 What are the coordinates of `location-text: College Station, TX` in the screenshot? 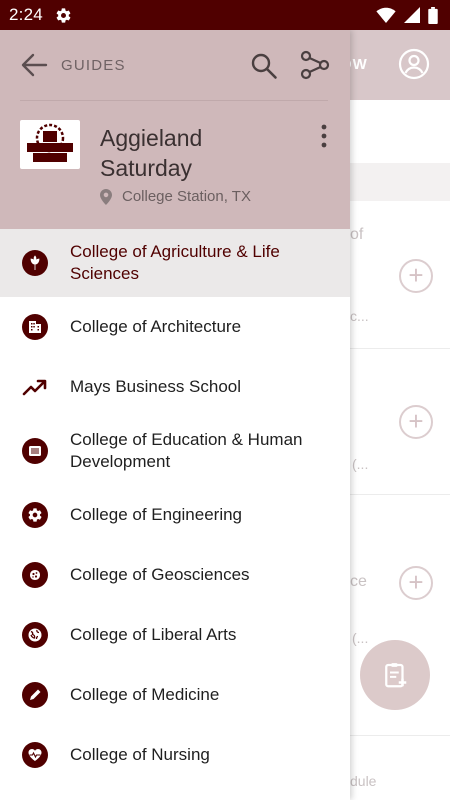 It's located at (186, 196).